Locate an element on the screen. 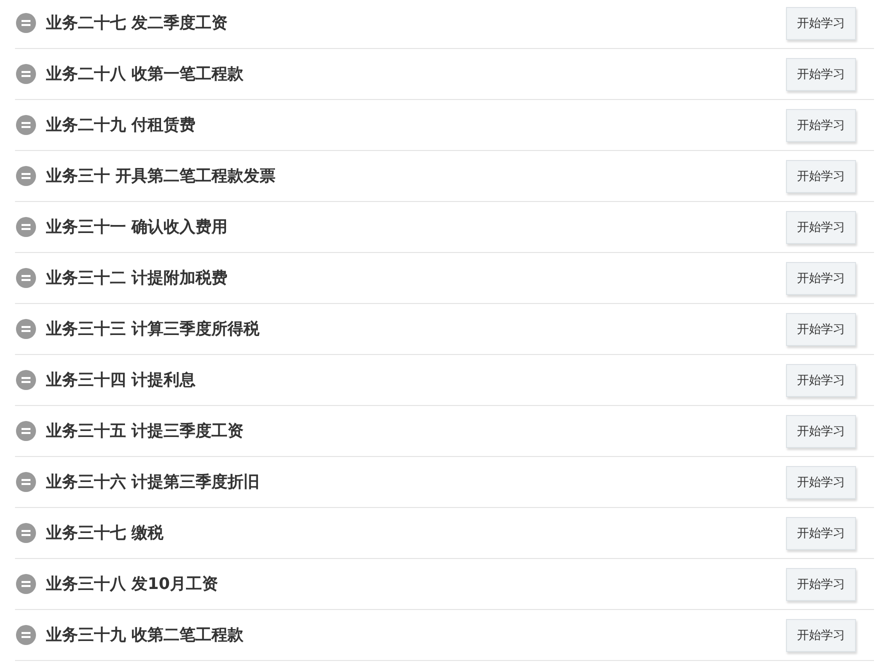  lesson-title: 业务三十一 确认收入费用 is located at coordinates (137, 227).